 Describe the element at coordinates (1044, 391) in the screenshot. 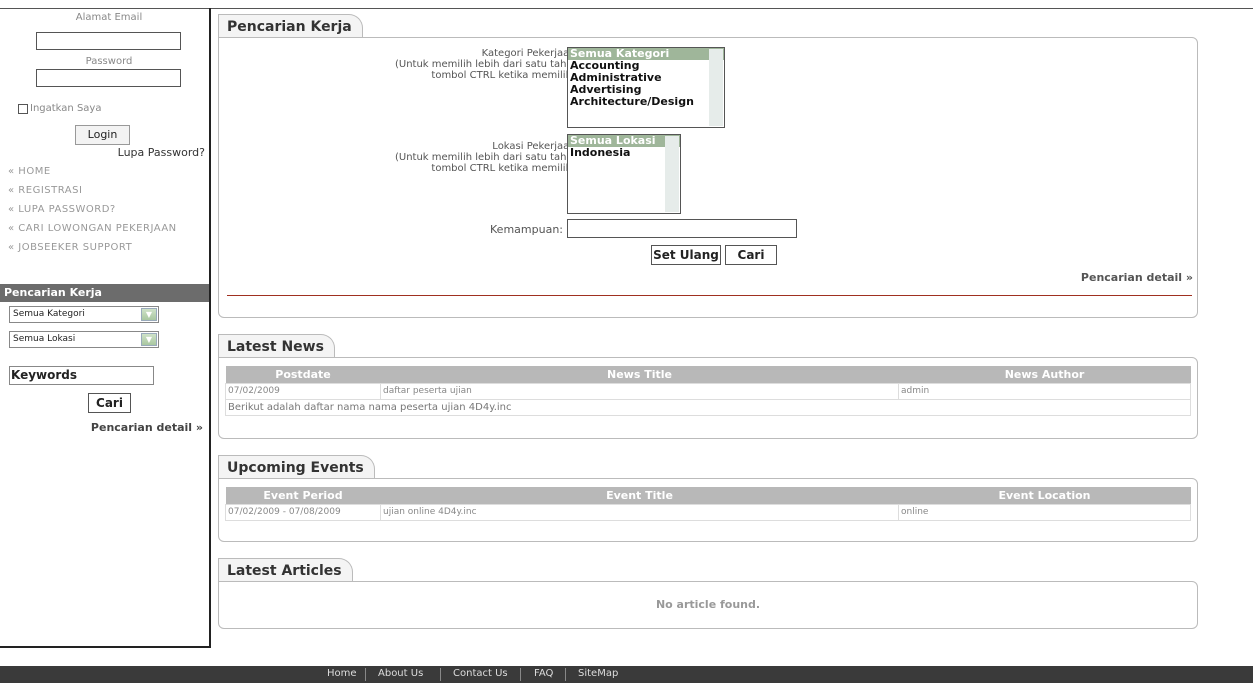

I see `news-author: admin` at that location.